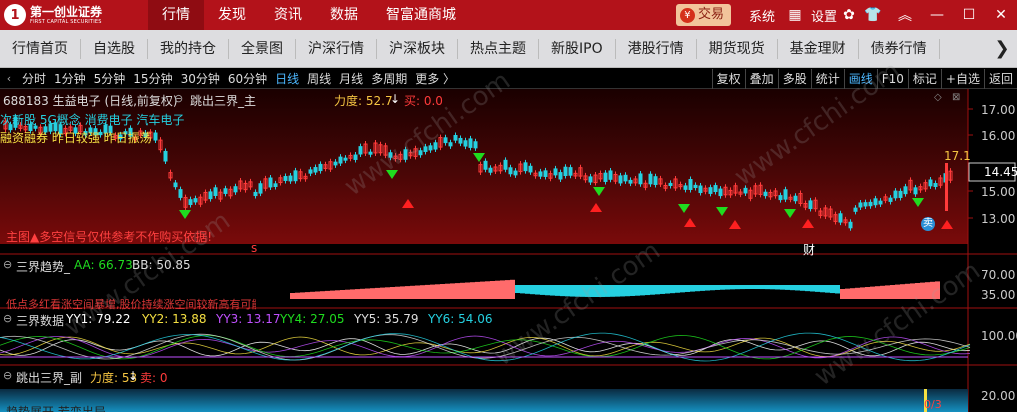  Describe the element at coordinates (924, 79) in the screenshot. I see `tool-mark: 标记` at that location.